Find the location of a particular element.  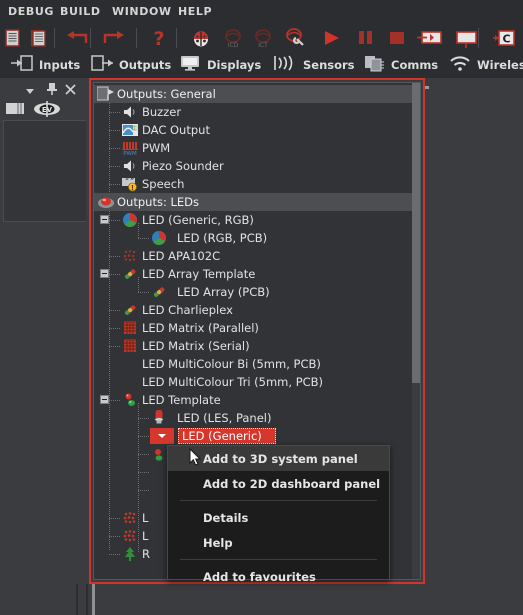

tree-row-label: LED Array (PCB) is located at coordinates (223, 292).